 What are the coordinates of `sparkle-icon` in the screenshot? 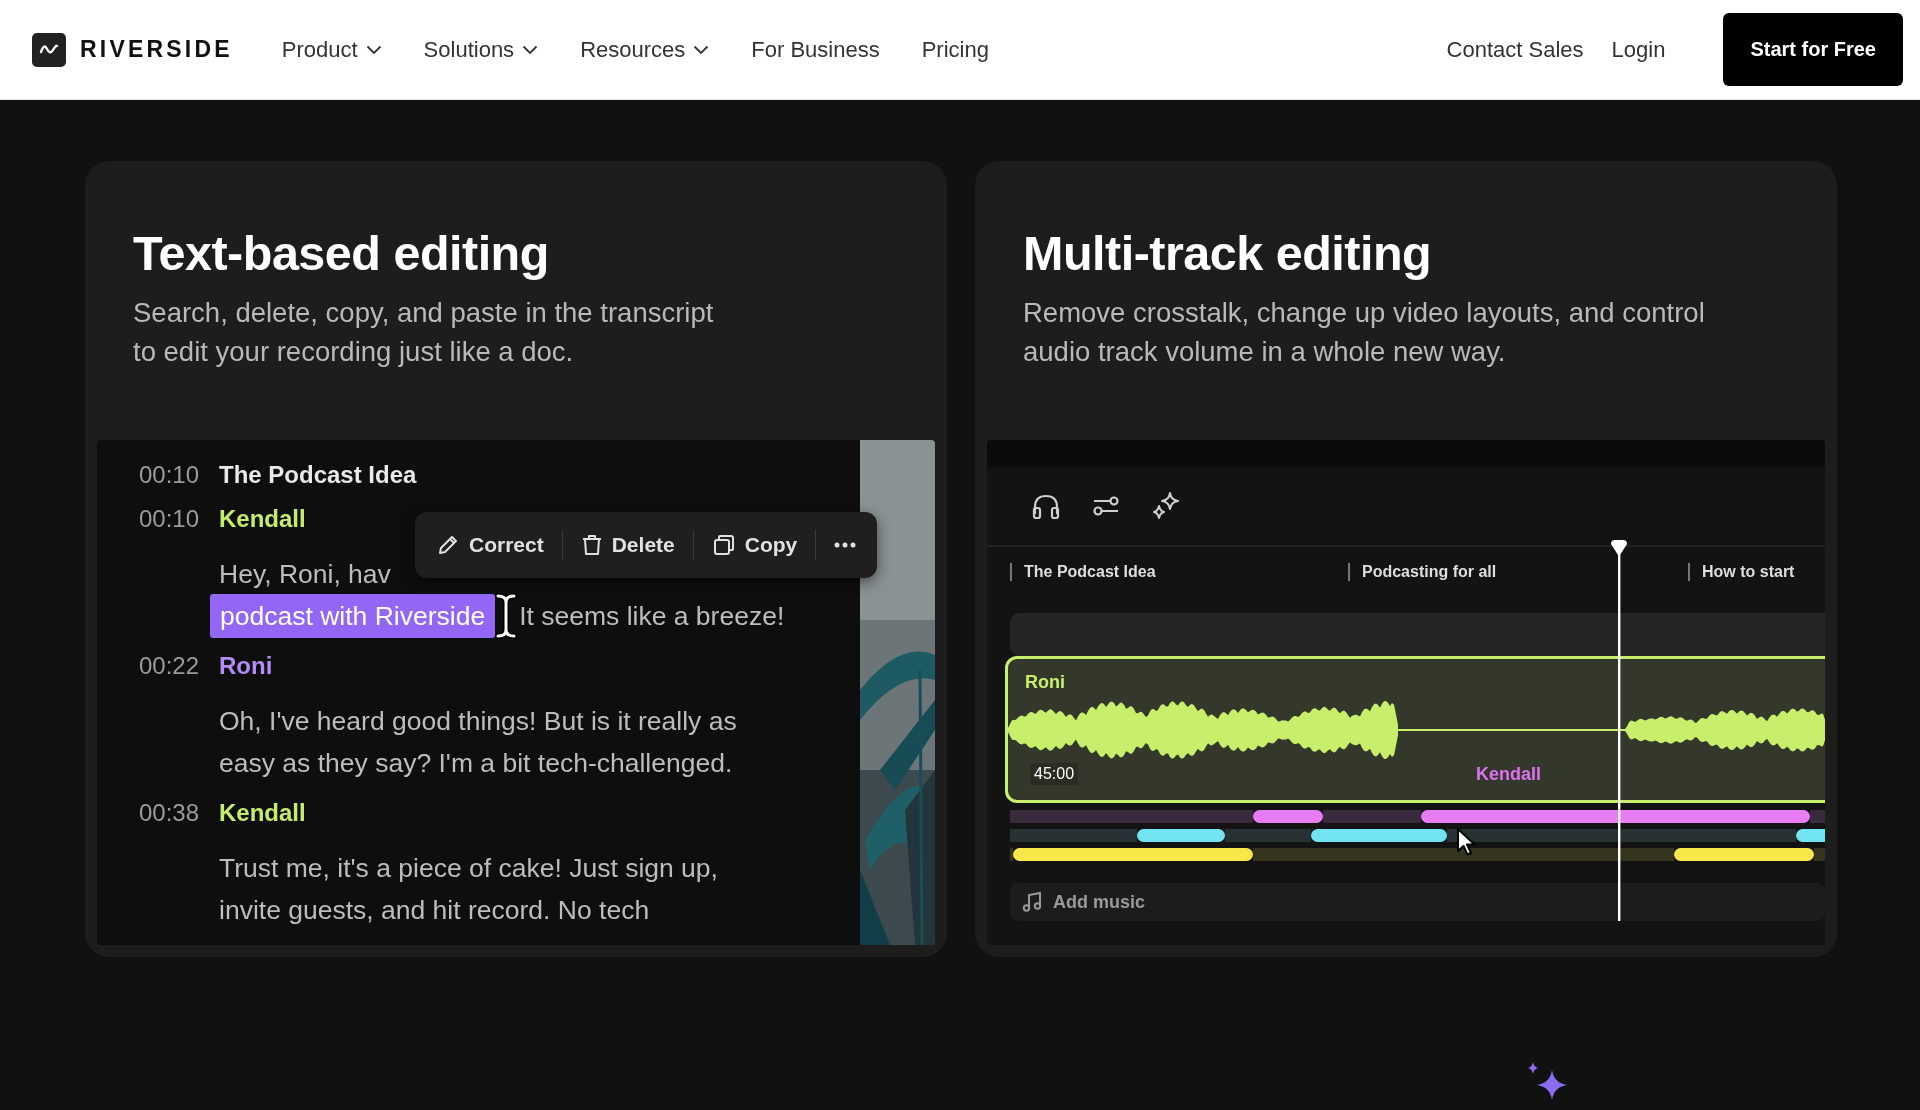 It's located at (1166, 506).